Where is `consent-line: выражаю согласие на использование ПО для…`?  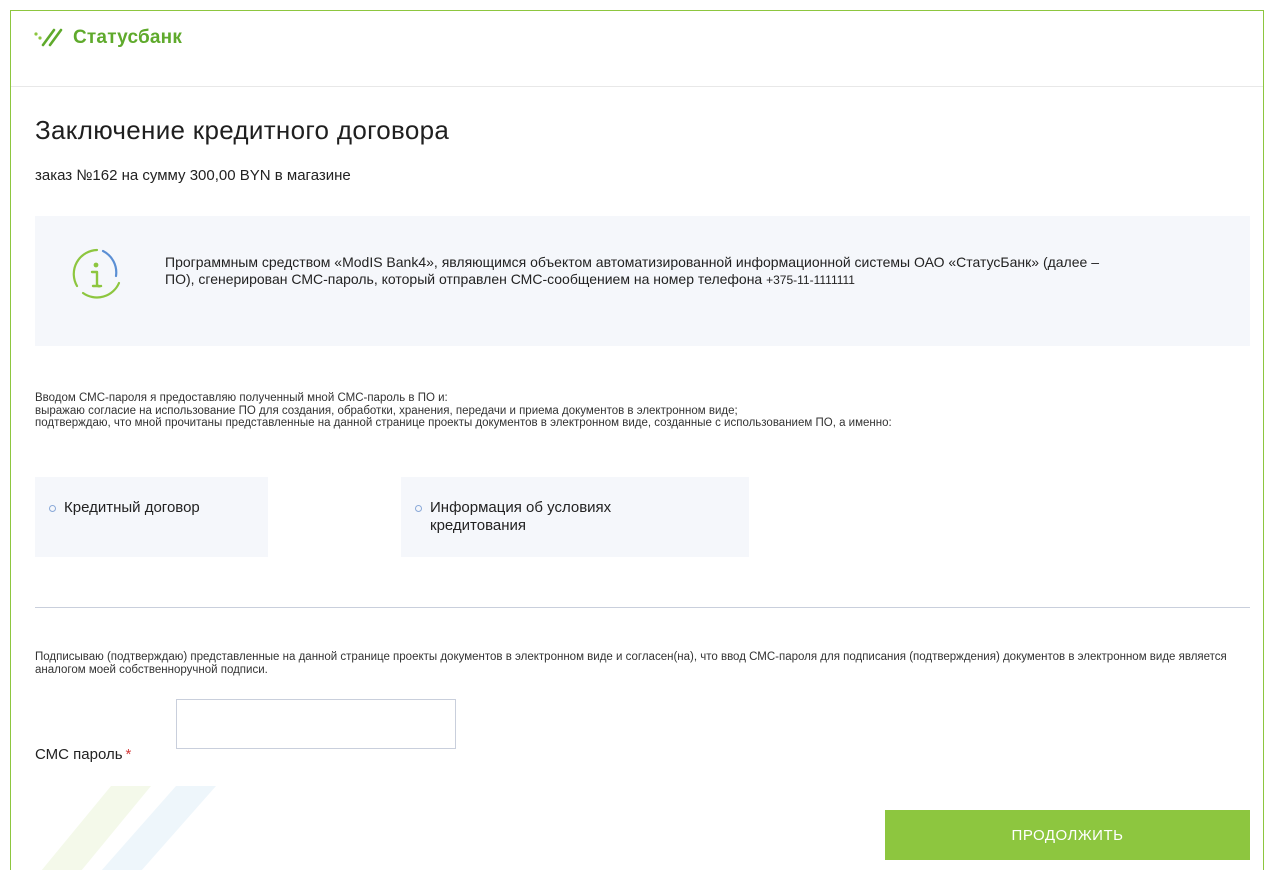
consent-line: выражаю согласие на использование ПО для… is located at coordinates (386, 410).